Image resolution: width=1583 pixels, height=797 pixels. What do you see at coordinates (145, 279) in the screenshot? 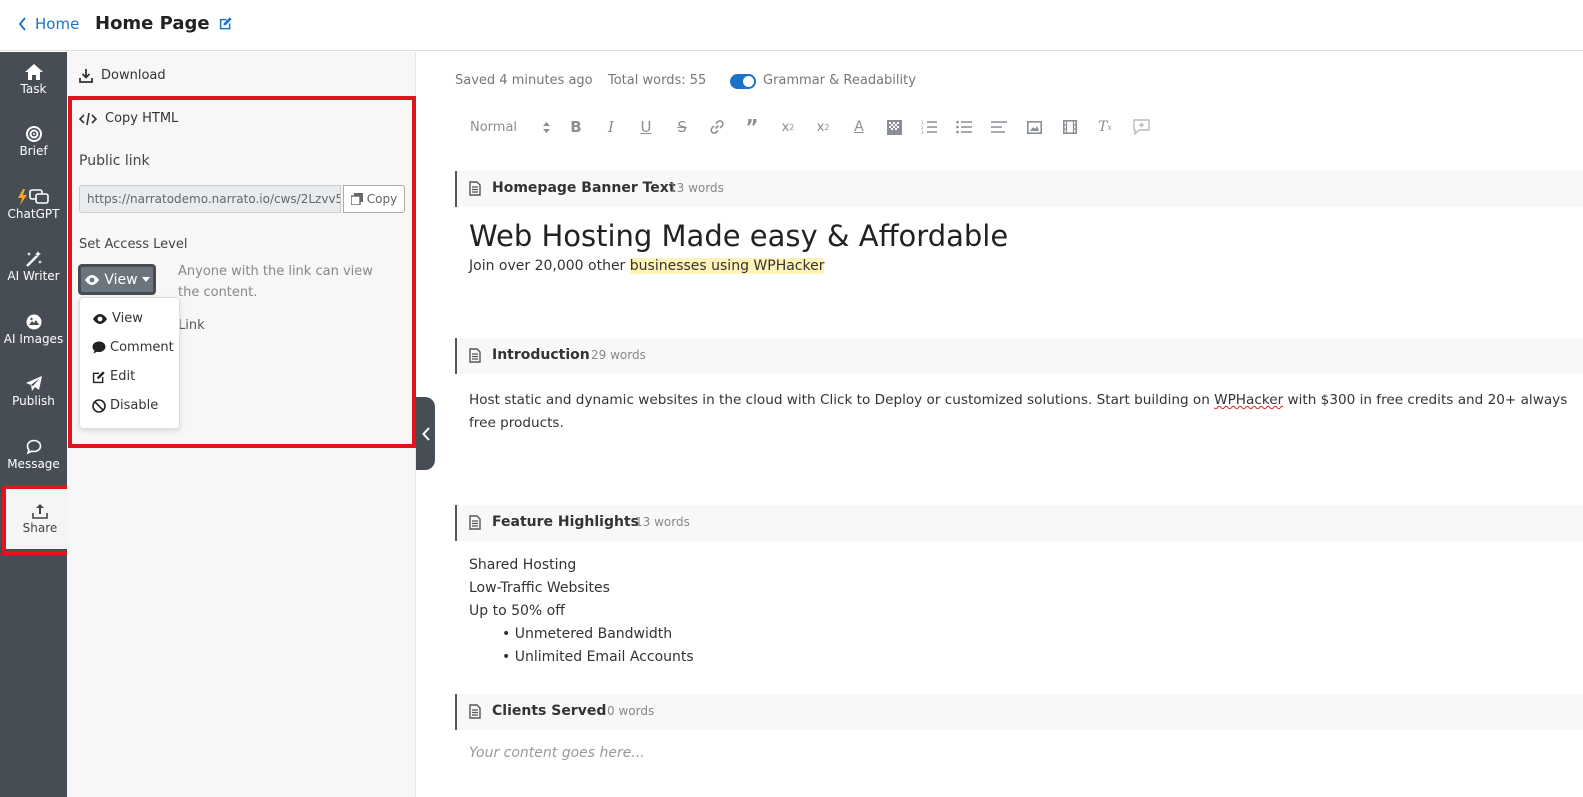
I see `caret-down-icon` at bounding box center [145, 279].